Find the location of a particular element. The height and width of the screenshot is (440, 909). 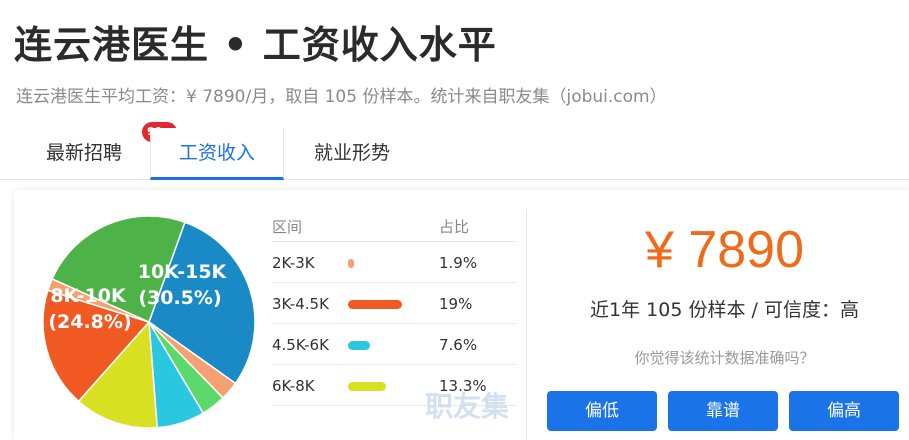

page-title: 连云港医生 • 工资收入水平 is located at coordinates (255, 45).